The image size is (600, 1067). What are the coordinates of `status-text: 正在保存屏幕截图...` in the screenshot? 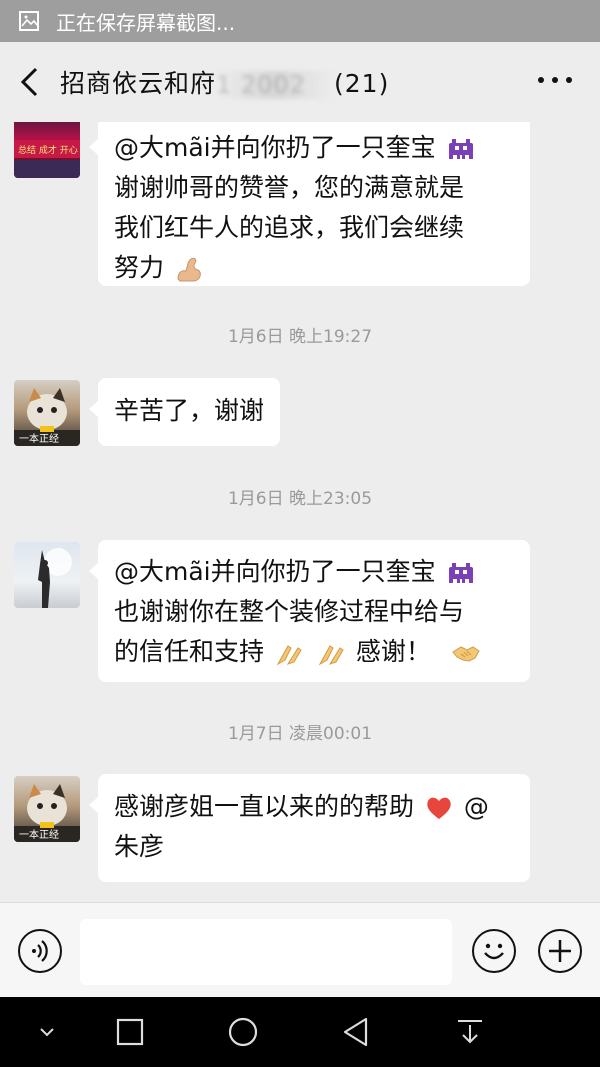 It's located at (146, 22).